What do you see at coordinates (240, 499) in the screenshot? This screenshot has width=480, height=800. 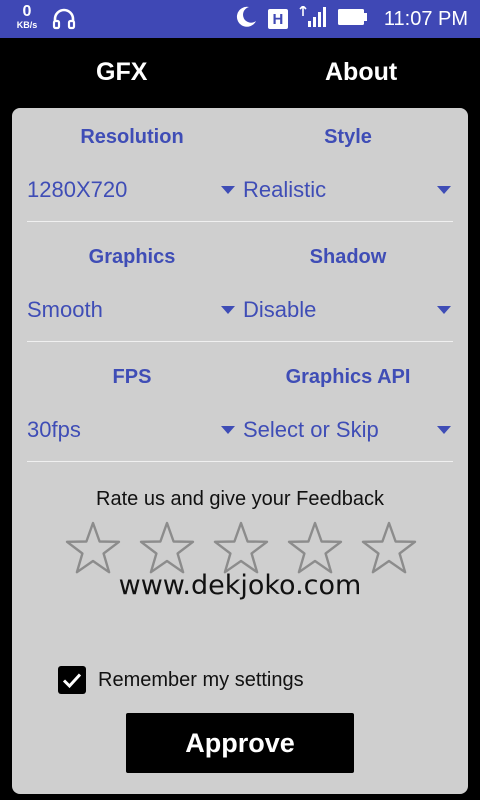 I see `feedback-prompt: Rate us and give your Feedback` at bounding box center [240, 499].